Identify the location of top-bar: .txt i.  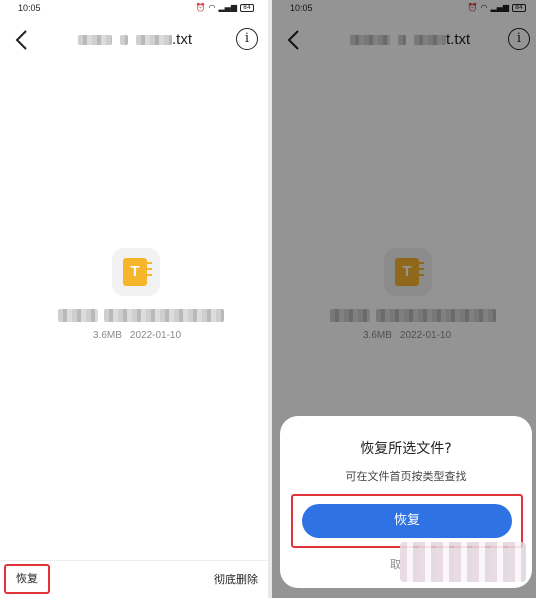
(134, 40).